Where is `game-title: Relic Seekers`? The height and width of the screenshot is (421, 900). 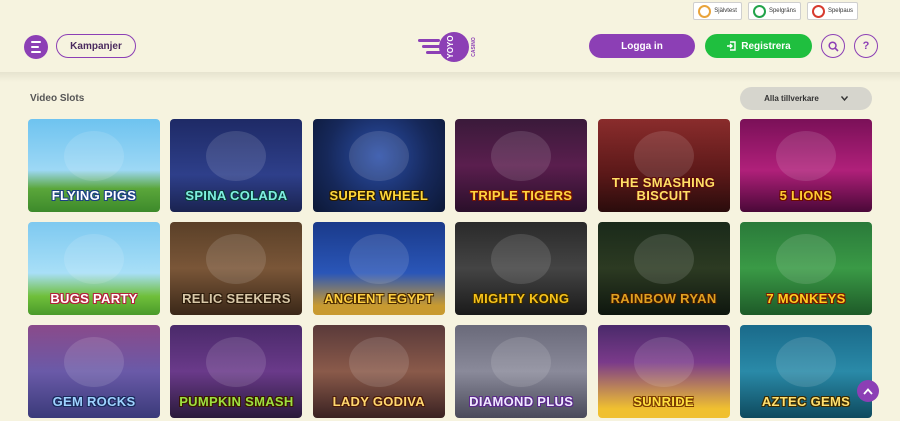
game-title: Relic Seekers is located at coordinates (236, 298).